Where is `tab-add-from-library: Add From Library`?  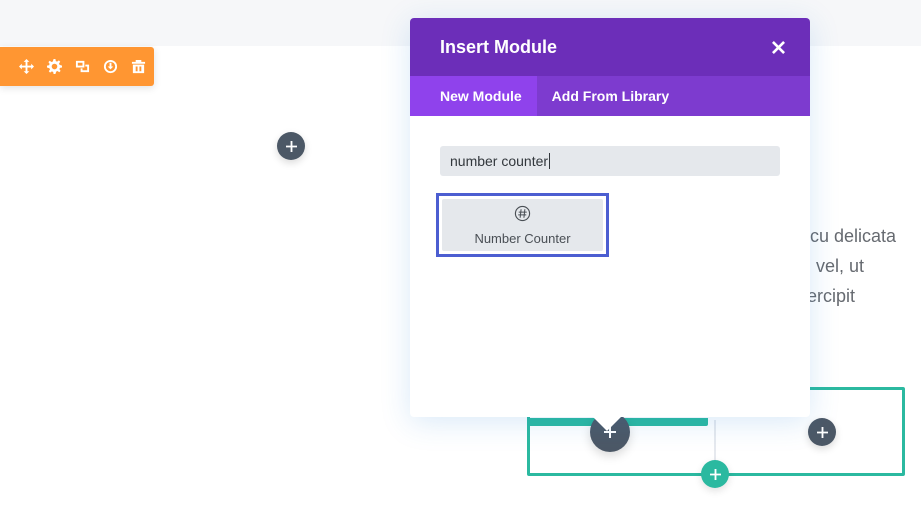 tab-add-from-library: Add From Library is located at coordinates (610, 96).